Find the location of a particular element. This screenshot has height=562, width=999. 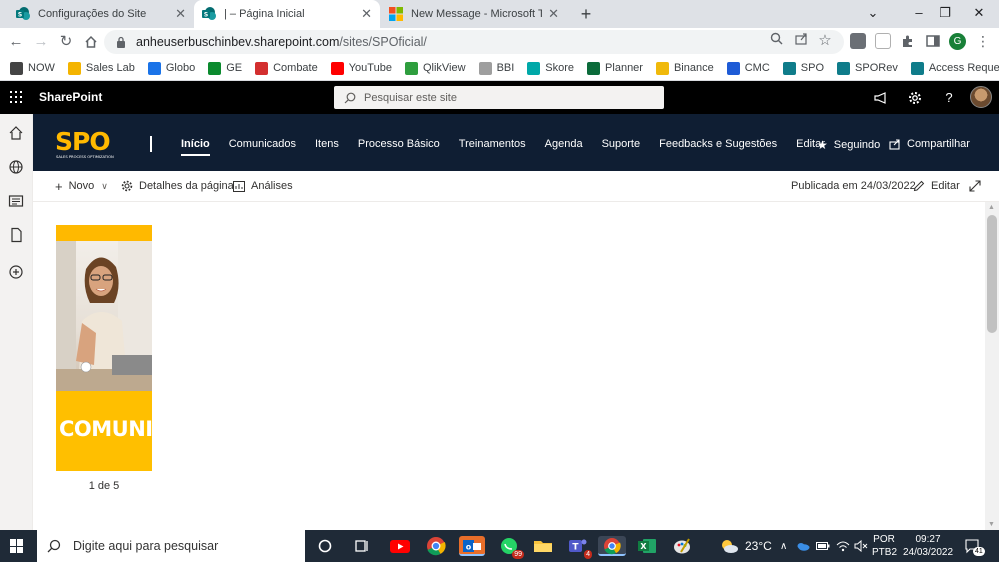

task-view-circle-icon is located at coordinates (325, 546).